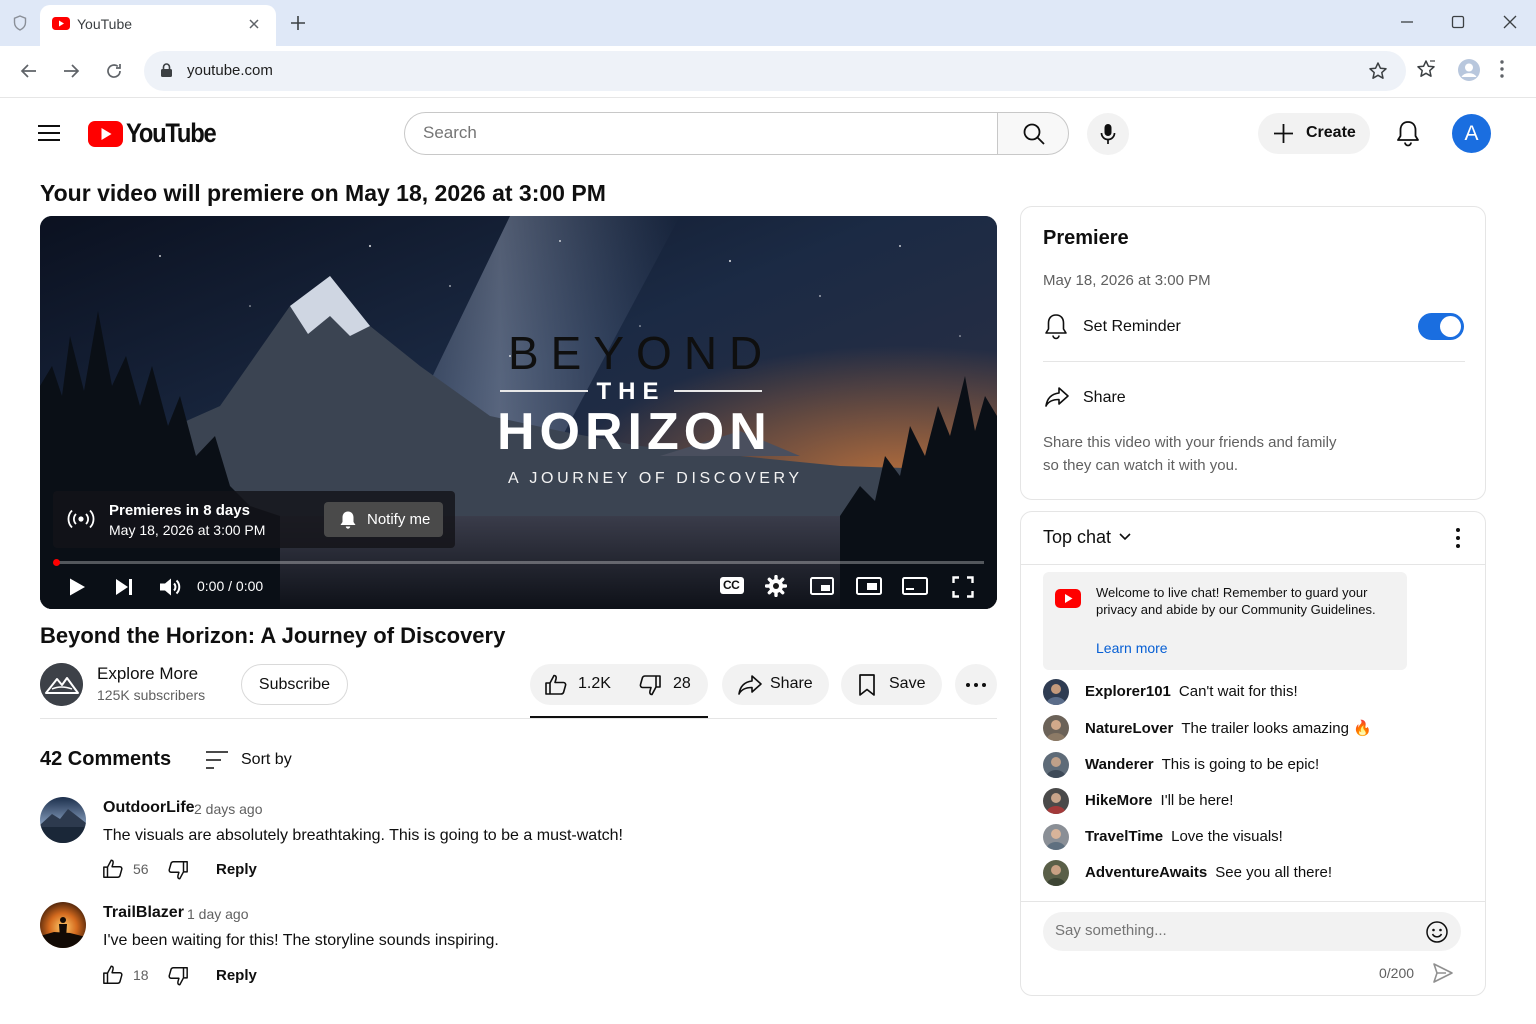 The height and width of the screenshot is (1024, 1536). Describe the element at coordinates (151, 695) in the screenshot. I see `channel-subscribers: 125K subscribers` at that location.